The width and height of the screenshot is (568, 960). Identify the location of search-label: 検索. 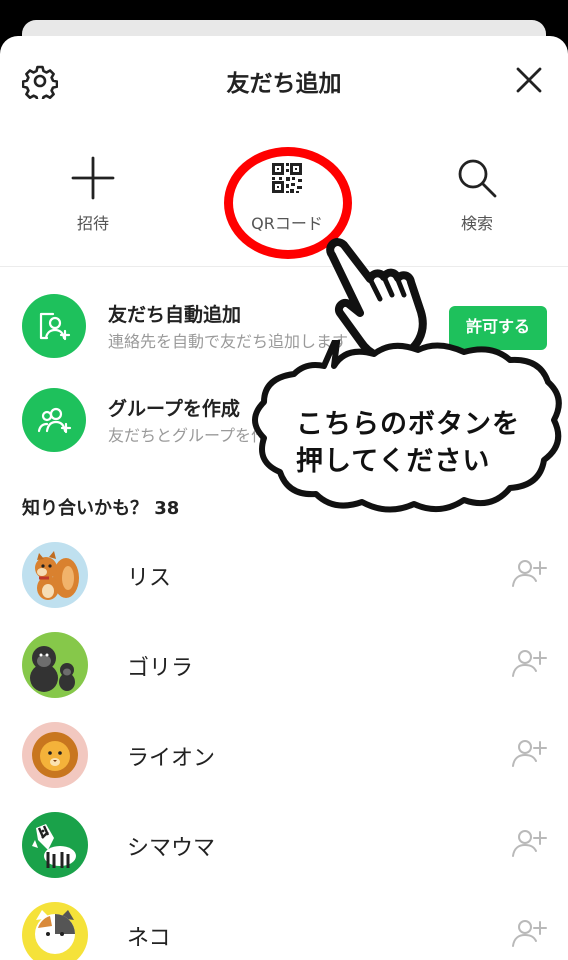
(476, 223).